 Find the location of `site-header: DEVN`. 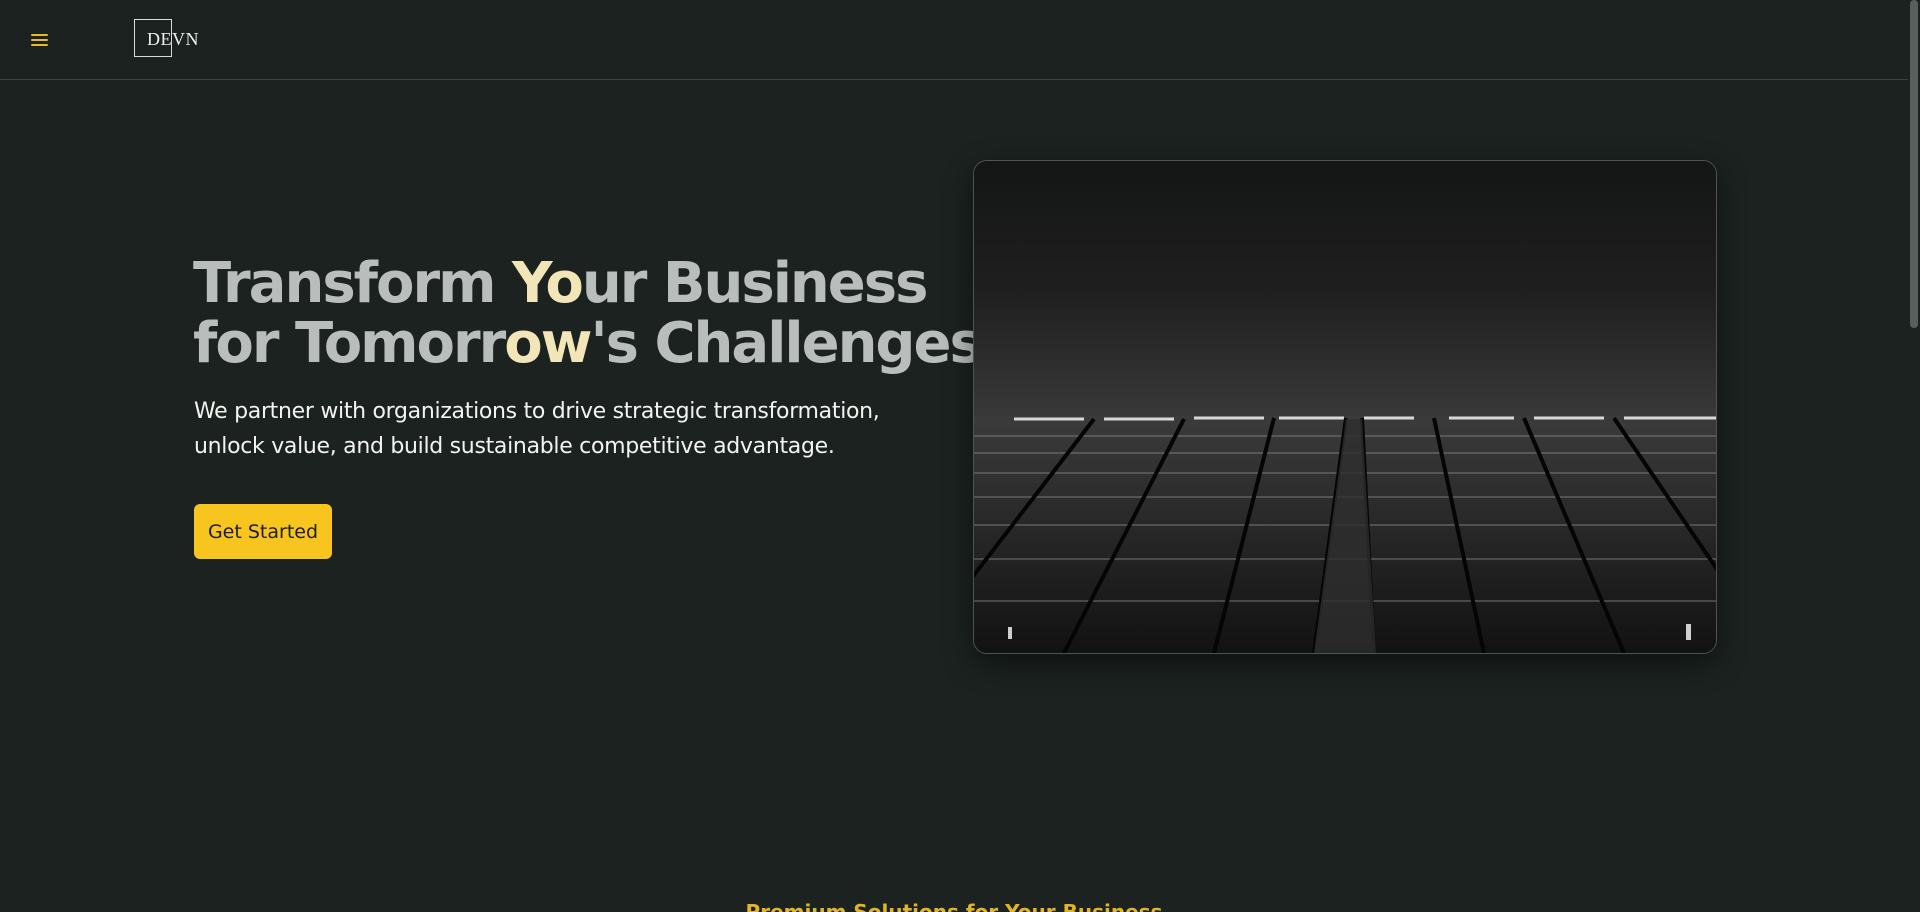

site-header: DEVN is located at coordinates (954, 40).